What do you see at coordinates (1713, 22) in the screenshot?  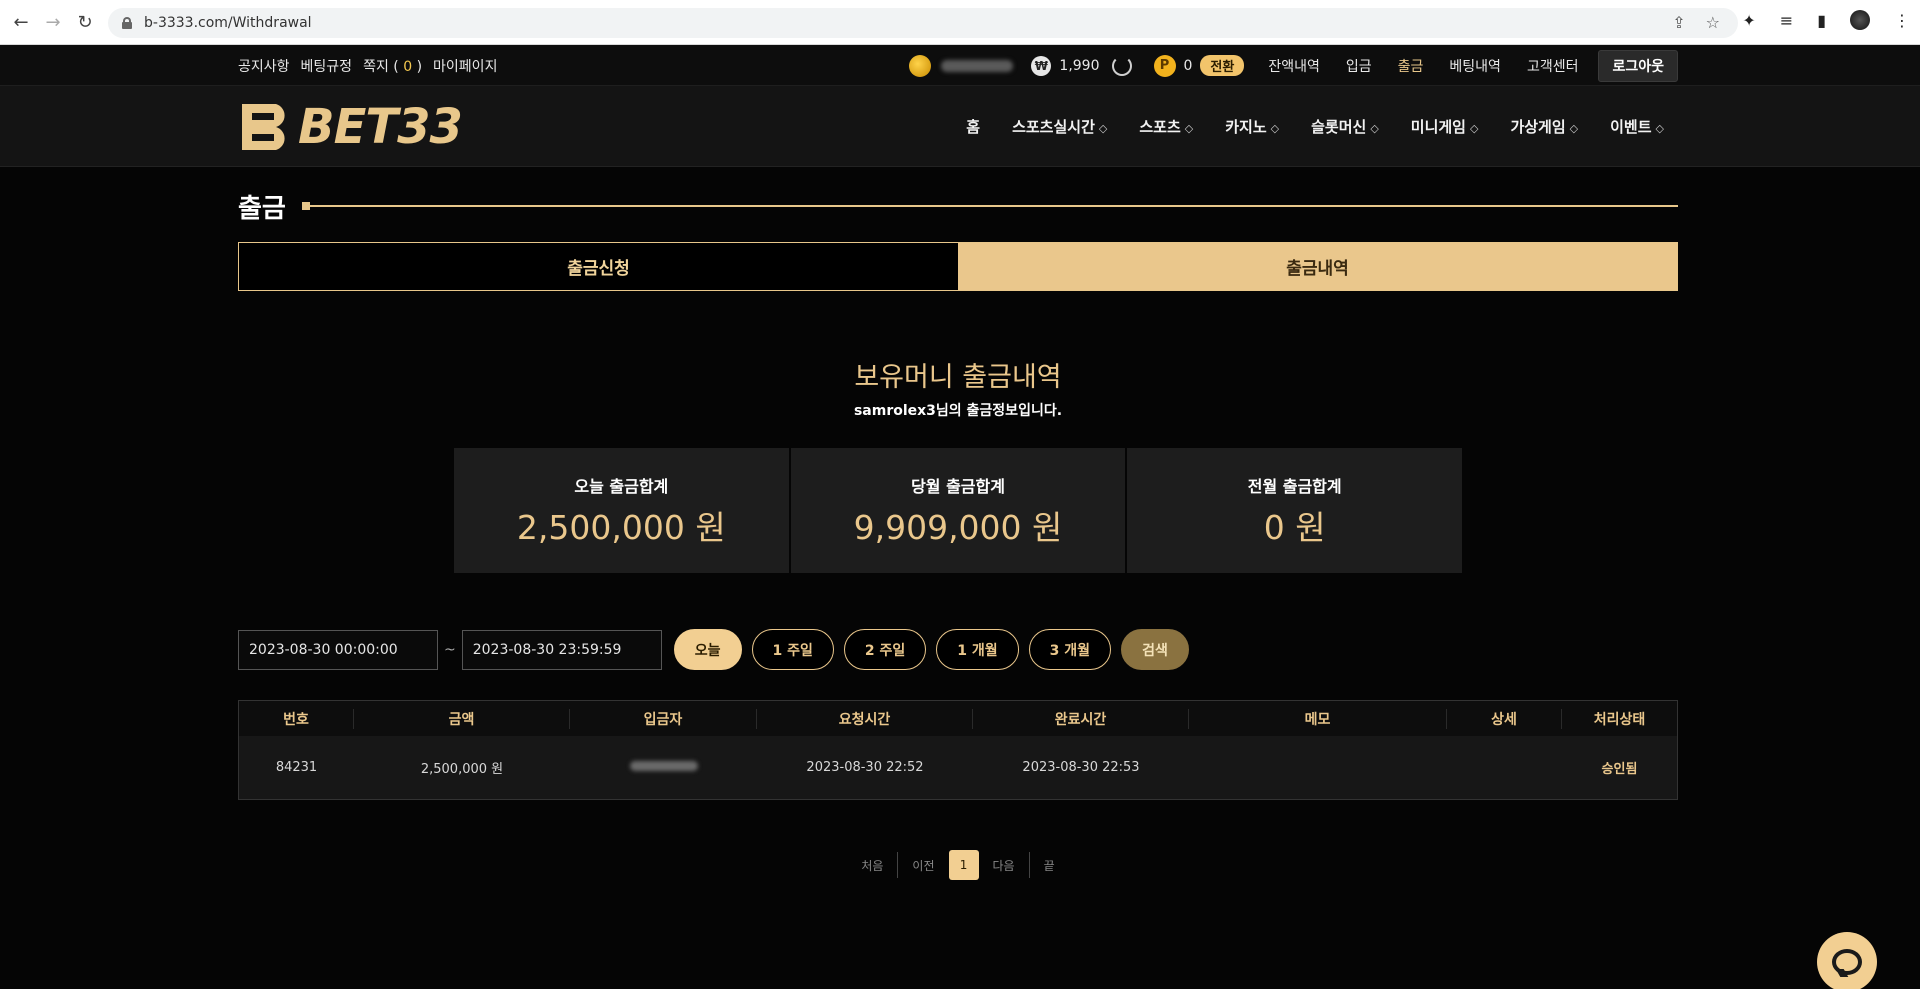 I see `bookmark-star-icon: ☆` at bounding box center [1713, 22].